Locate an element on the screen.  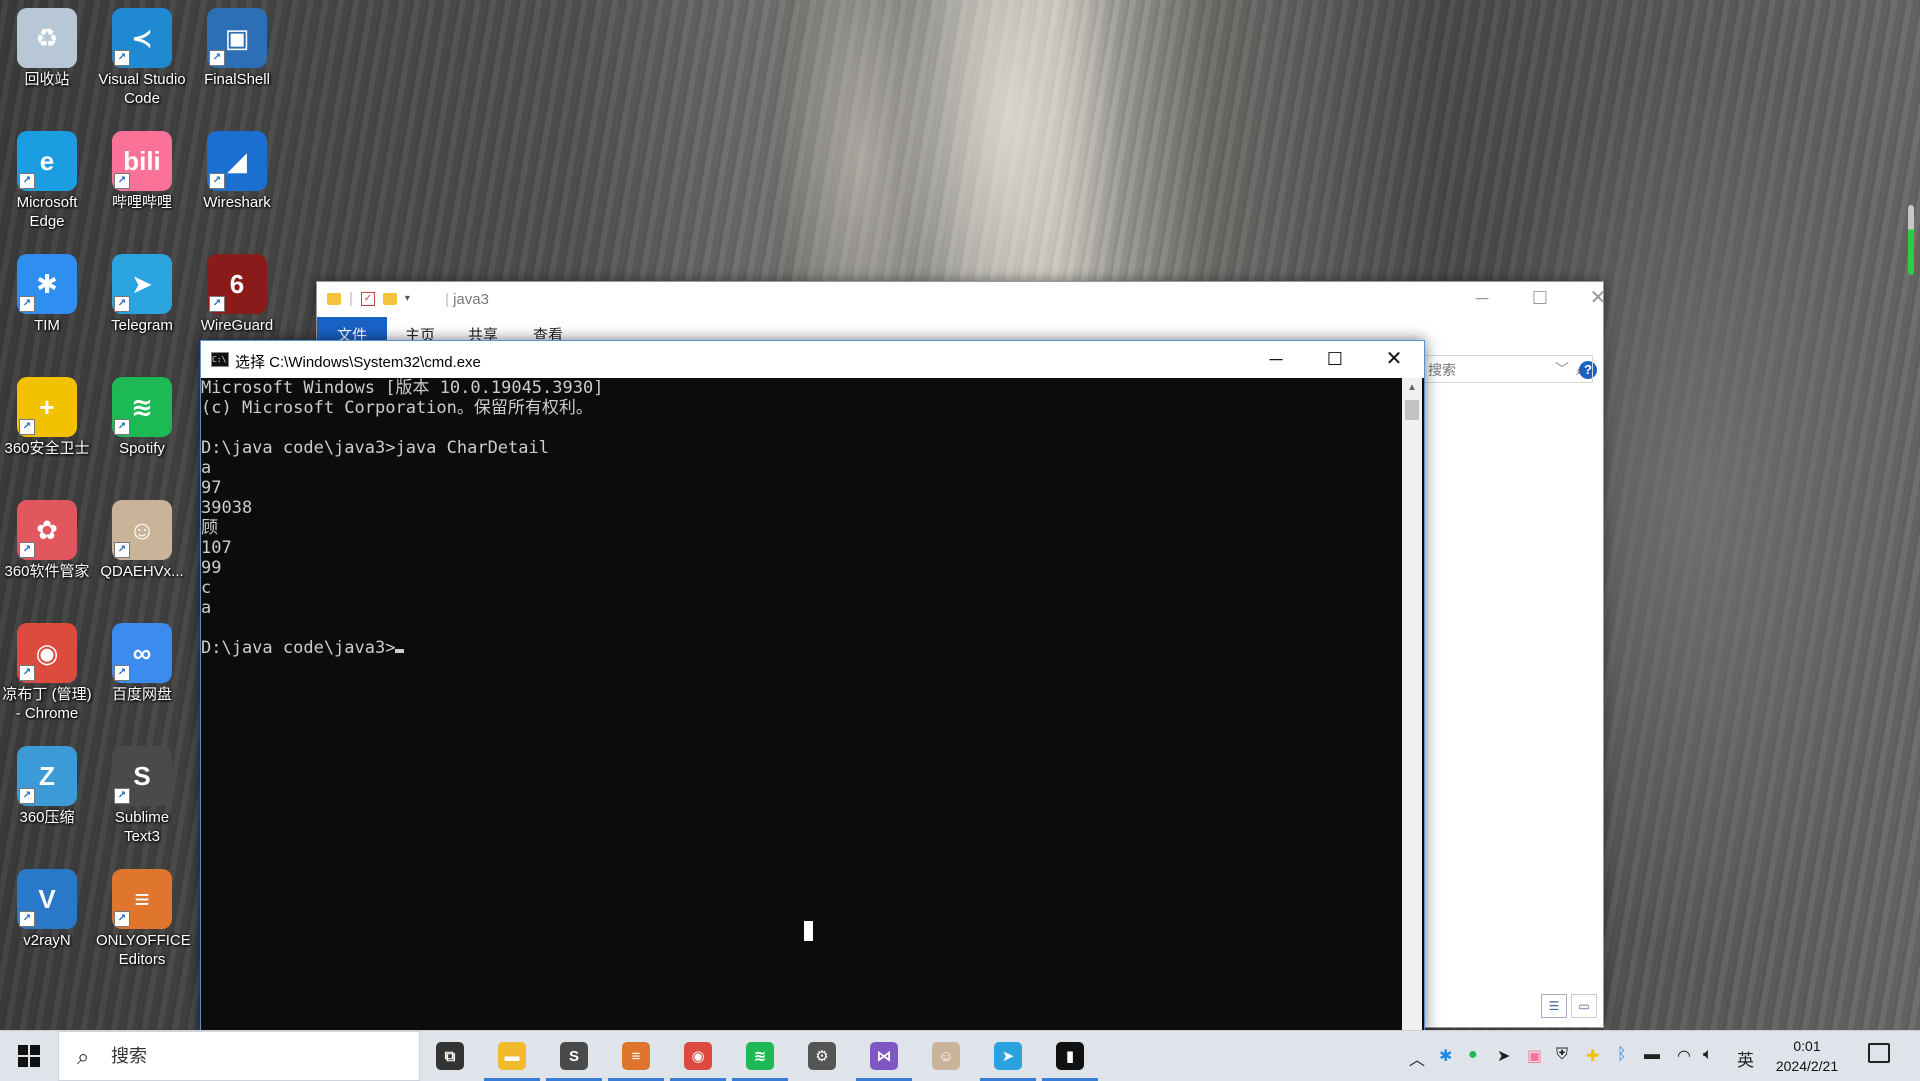
taskbar-app-spotify: ≋ is located at coordinates (760, 1056).